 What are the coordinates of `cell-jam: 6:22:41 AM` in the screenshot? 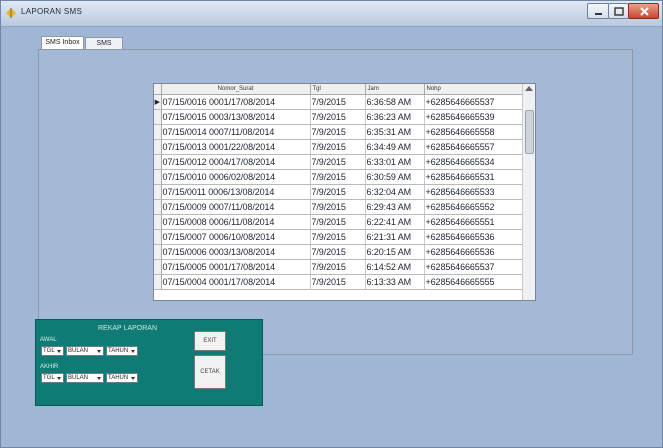 It's located at (395, 222).